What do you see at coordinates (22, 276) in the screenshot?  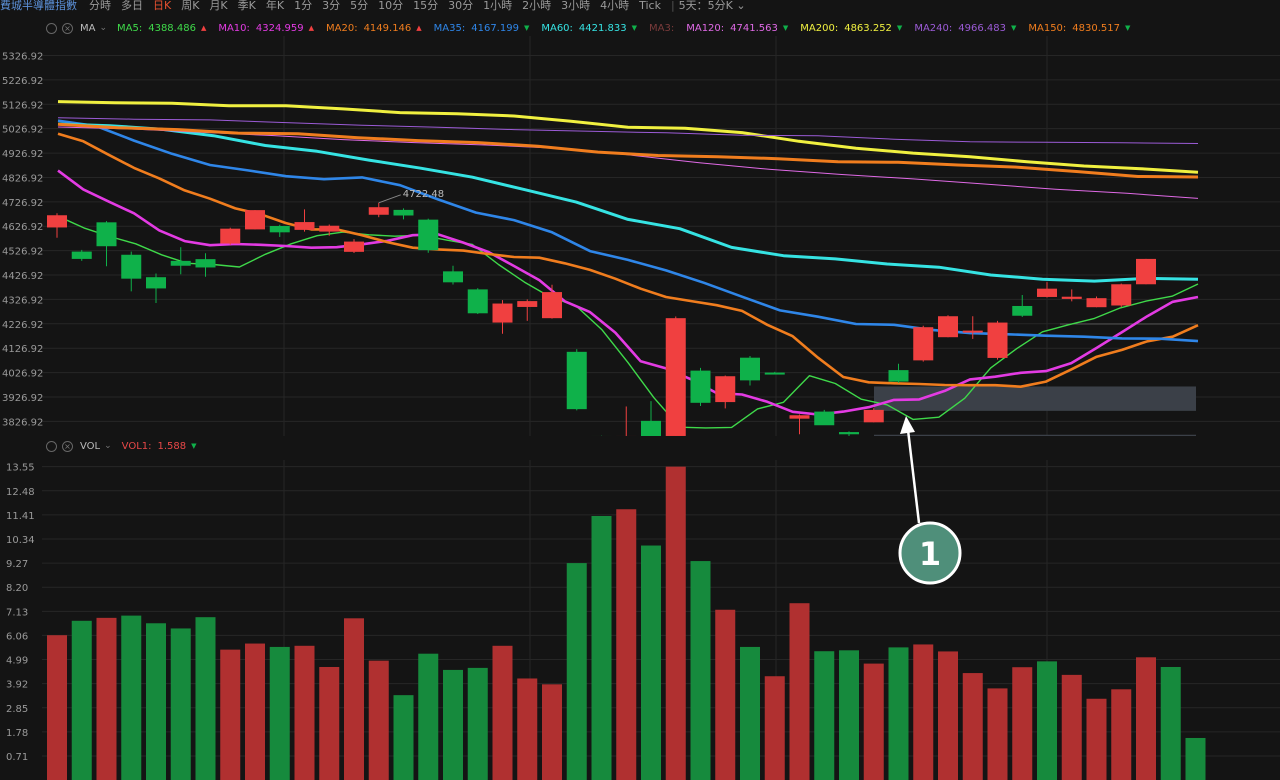 I see `price-y-tick-label: 4426.92` at bounding box center [22, 276].